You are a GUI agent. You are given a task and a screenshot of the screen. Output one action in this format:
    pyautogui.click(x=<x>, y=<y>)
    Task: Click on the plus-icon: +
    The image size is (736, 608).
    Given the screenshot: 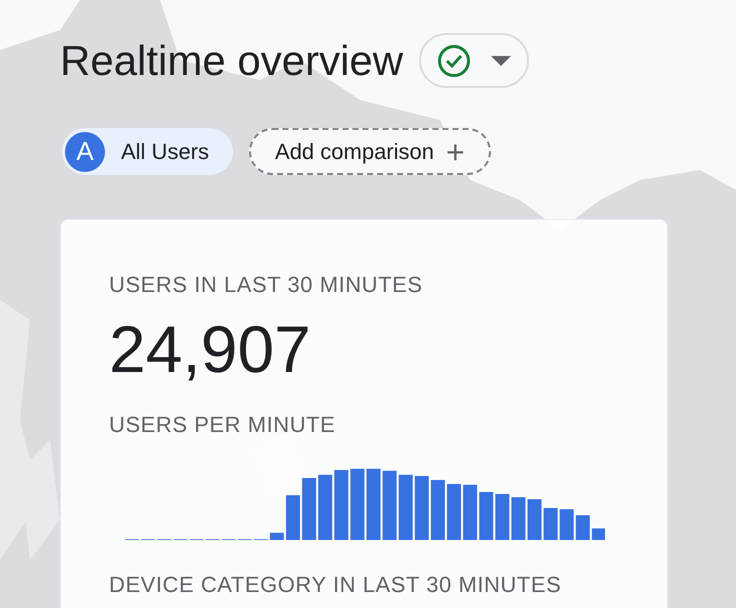 What is the action you would take?
    pyautogui.click(x=455, y=152)
    